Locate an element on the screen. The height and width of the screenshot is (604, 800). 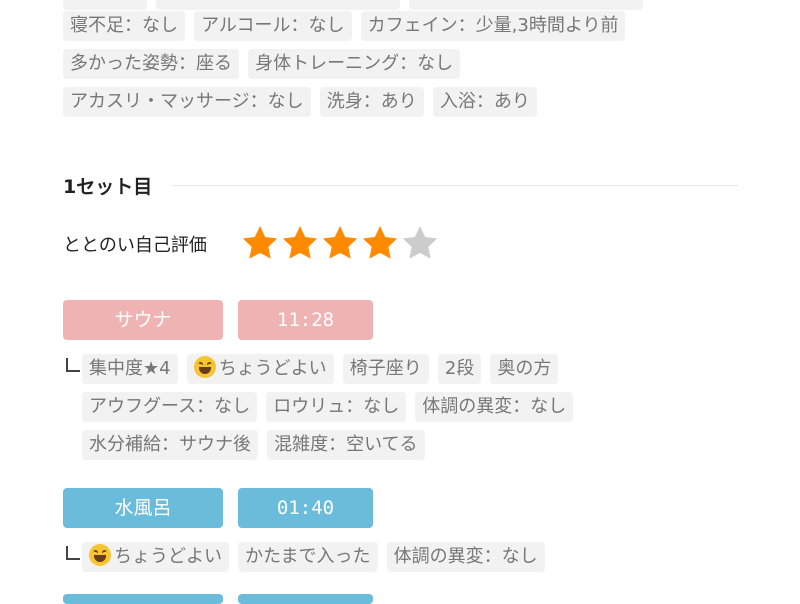
set-title: 1セット目 is located at coordinates (108, 187).